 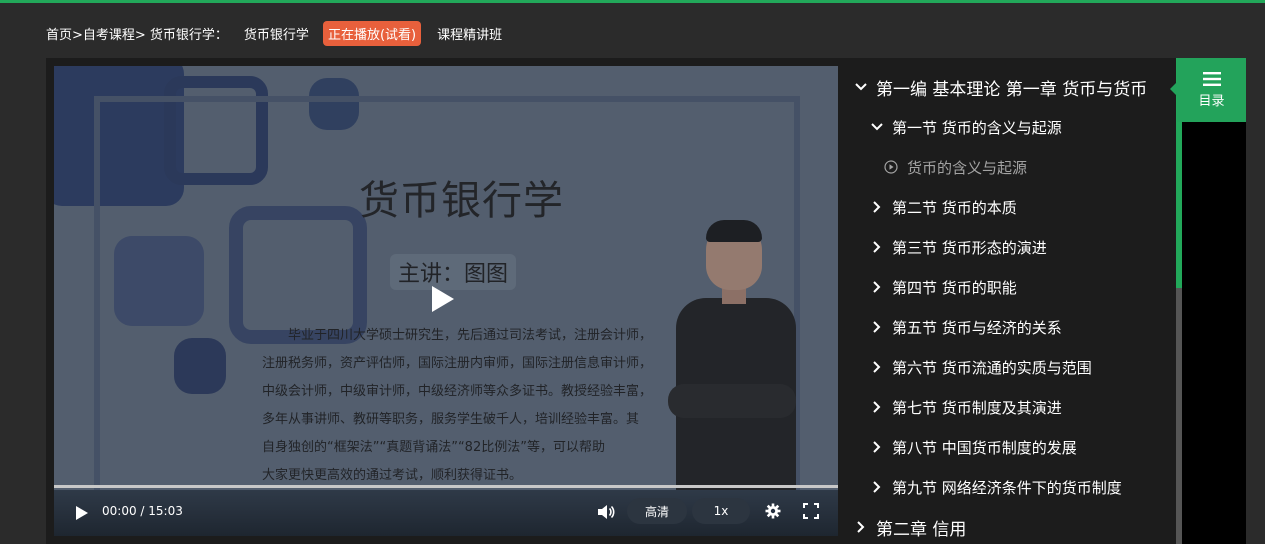 What do you see at coordinates (1208, 90) in the screenshot?
I see `catalog-toggle-button: 目录` at bounding box center [1208, 90].